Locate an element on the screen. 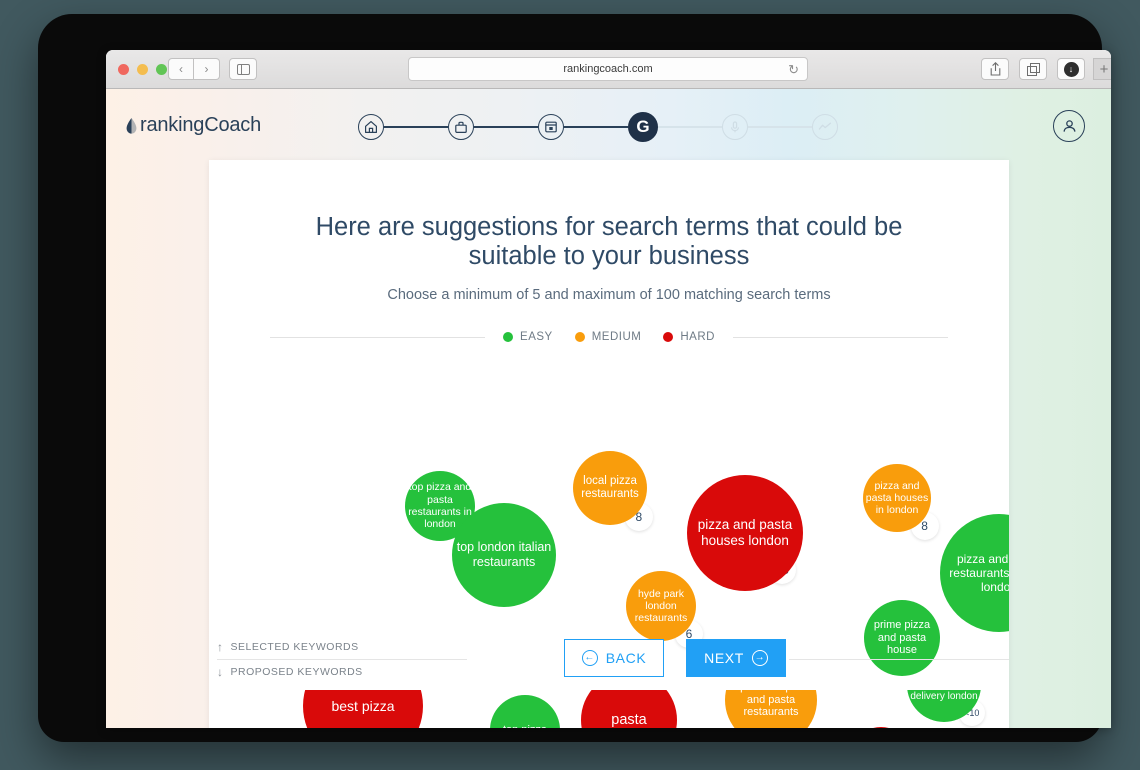 The width and height of the screenshot is (1140, 770). browser-toolbar: ‹ › rankingcoach.com ↻ ↓ + is located at coordinates (608, 69).